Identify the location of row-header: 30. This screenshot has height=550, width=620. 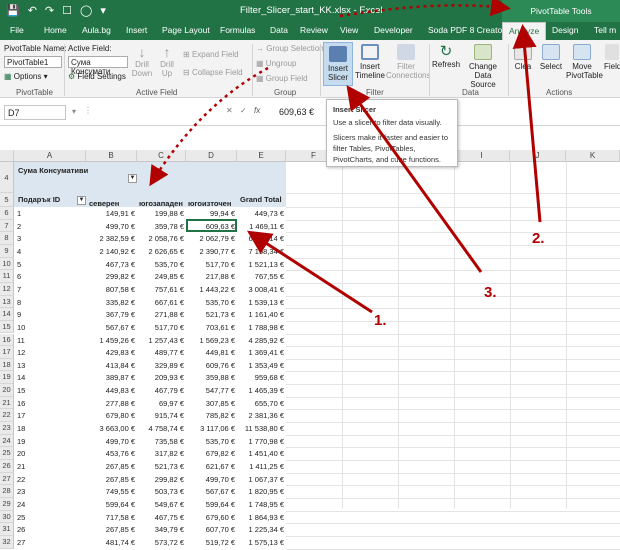
(7, 517).